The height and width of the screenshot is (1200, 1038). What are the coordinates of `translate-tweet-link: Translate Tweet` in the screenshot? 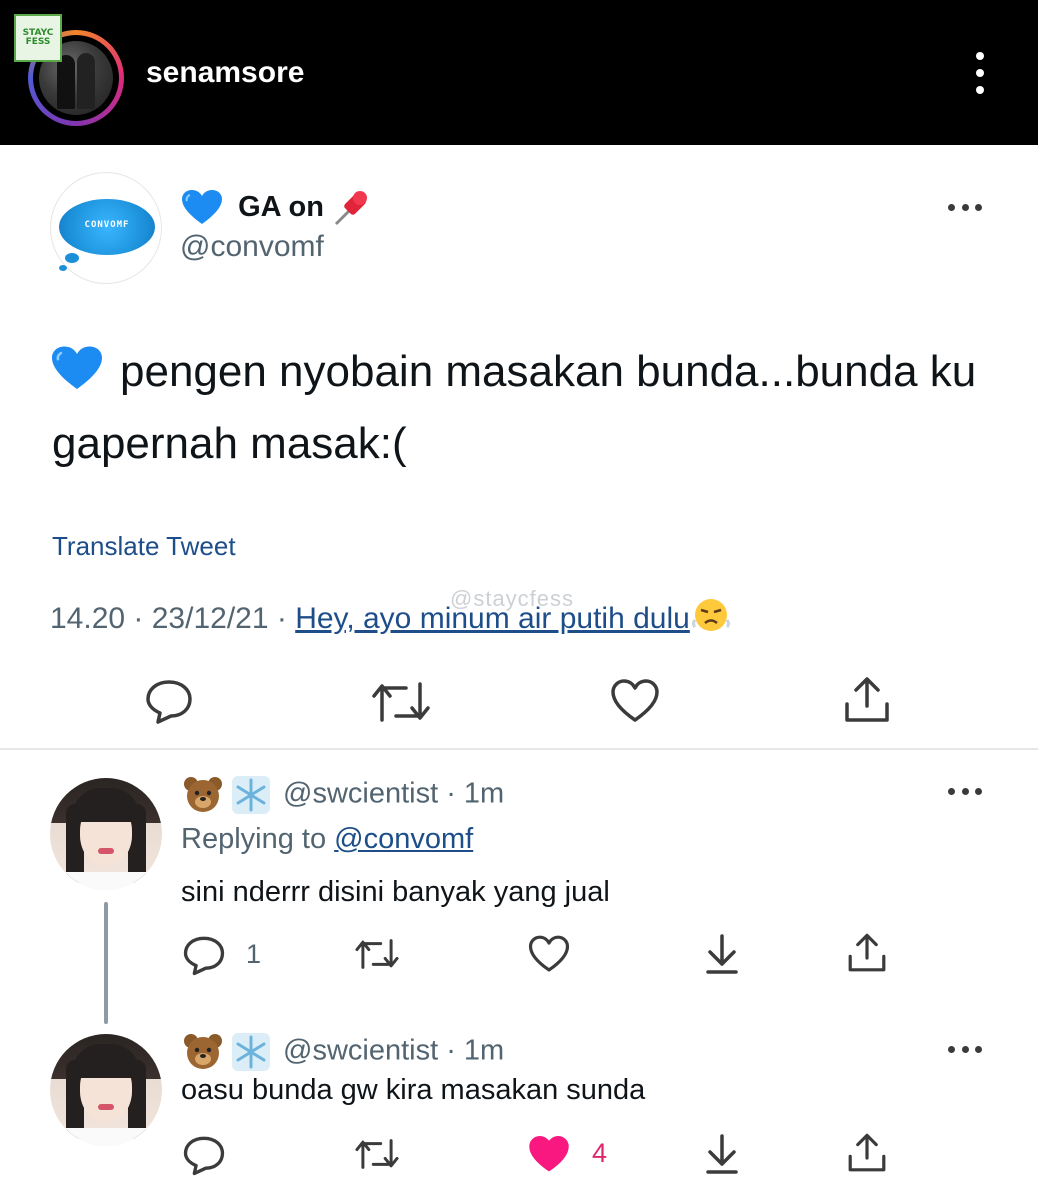 It's located at (144, 546).